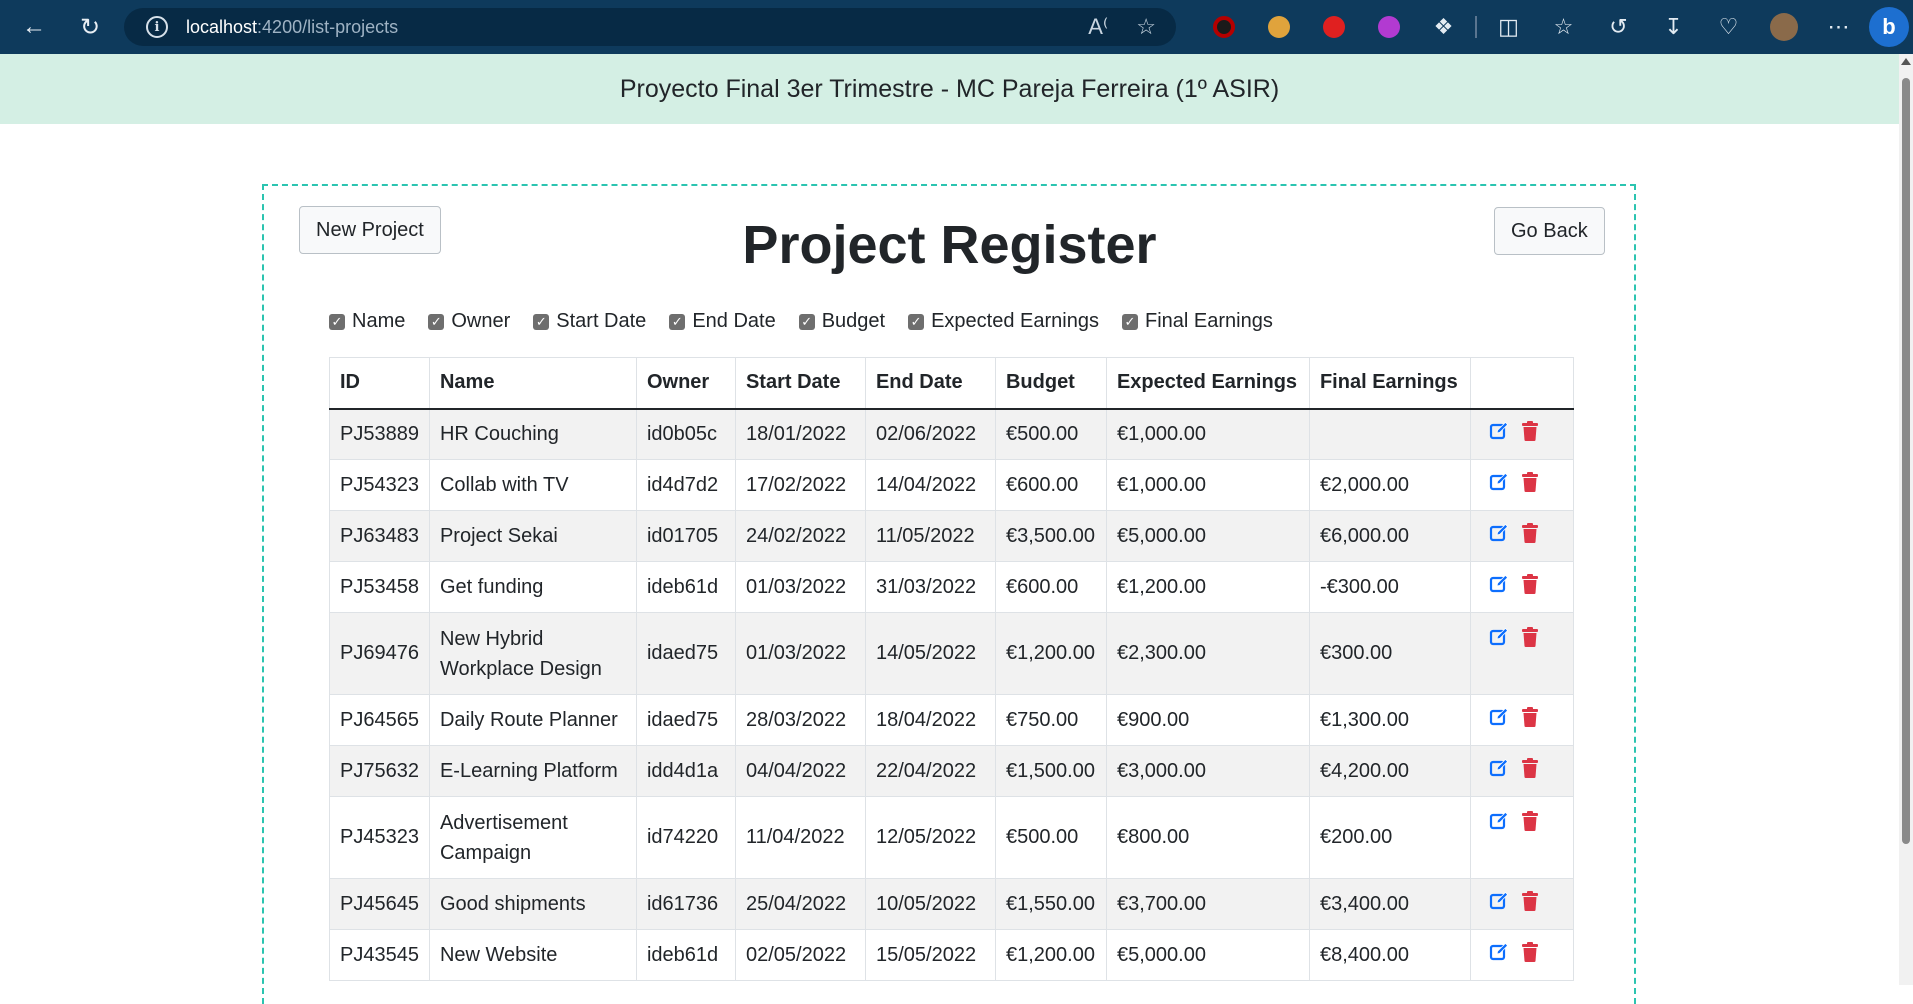  What do you see at coordinates (685, 837) in the screenshot?
I see `cell-owner: id74220` at bounding box center [685, 837].